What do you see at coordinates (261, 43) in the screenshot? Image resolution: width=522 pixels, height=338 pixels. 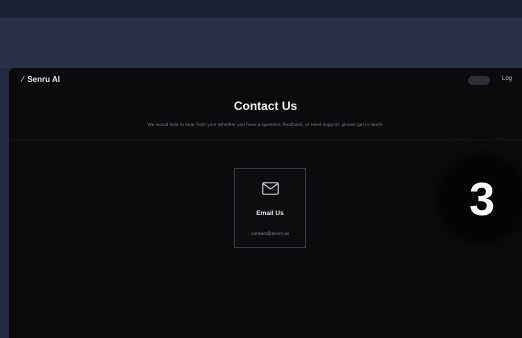 I see `header-band` at bounding box center [261, 43].